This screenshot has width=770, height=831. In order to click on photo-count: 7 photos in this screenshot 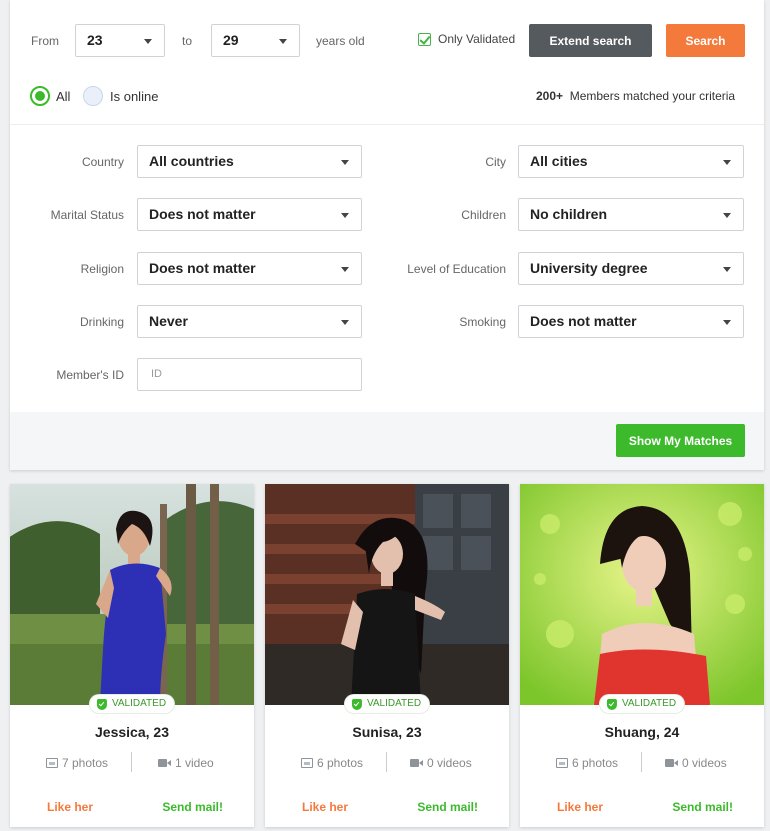, I will do `click(77, 763)`.